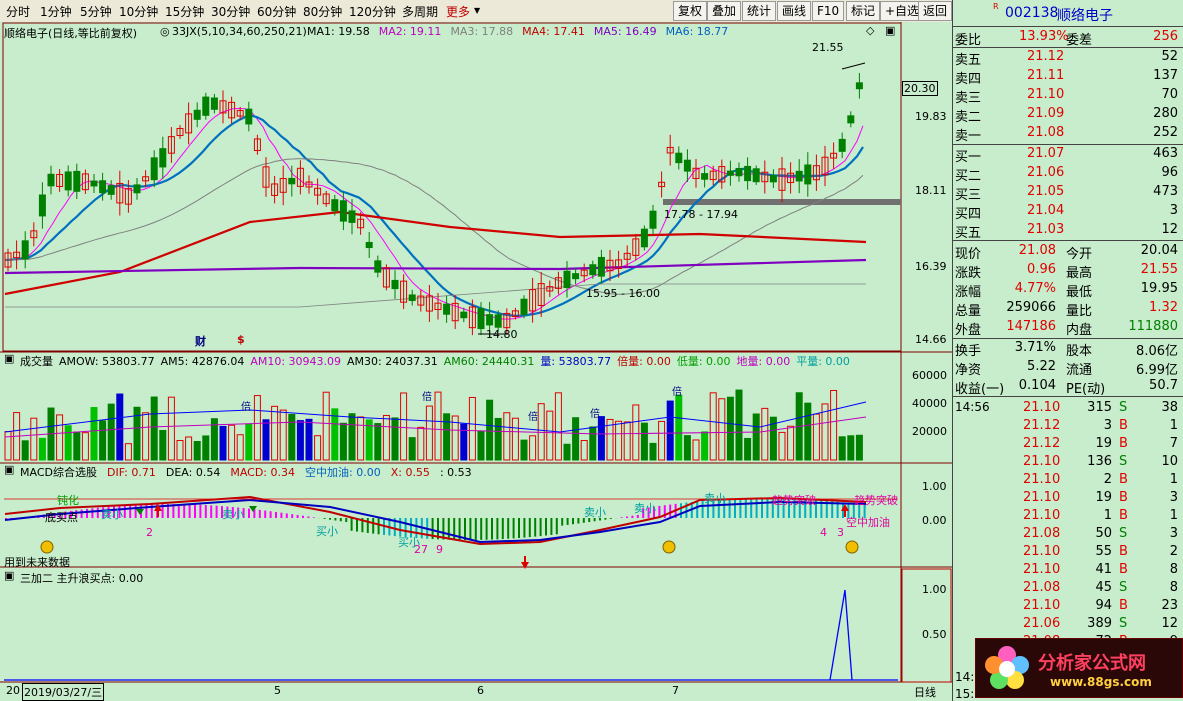 This screenshot has width=1183, height=701. I want to click on ma-line, so click(434, 226).